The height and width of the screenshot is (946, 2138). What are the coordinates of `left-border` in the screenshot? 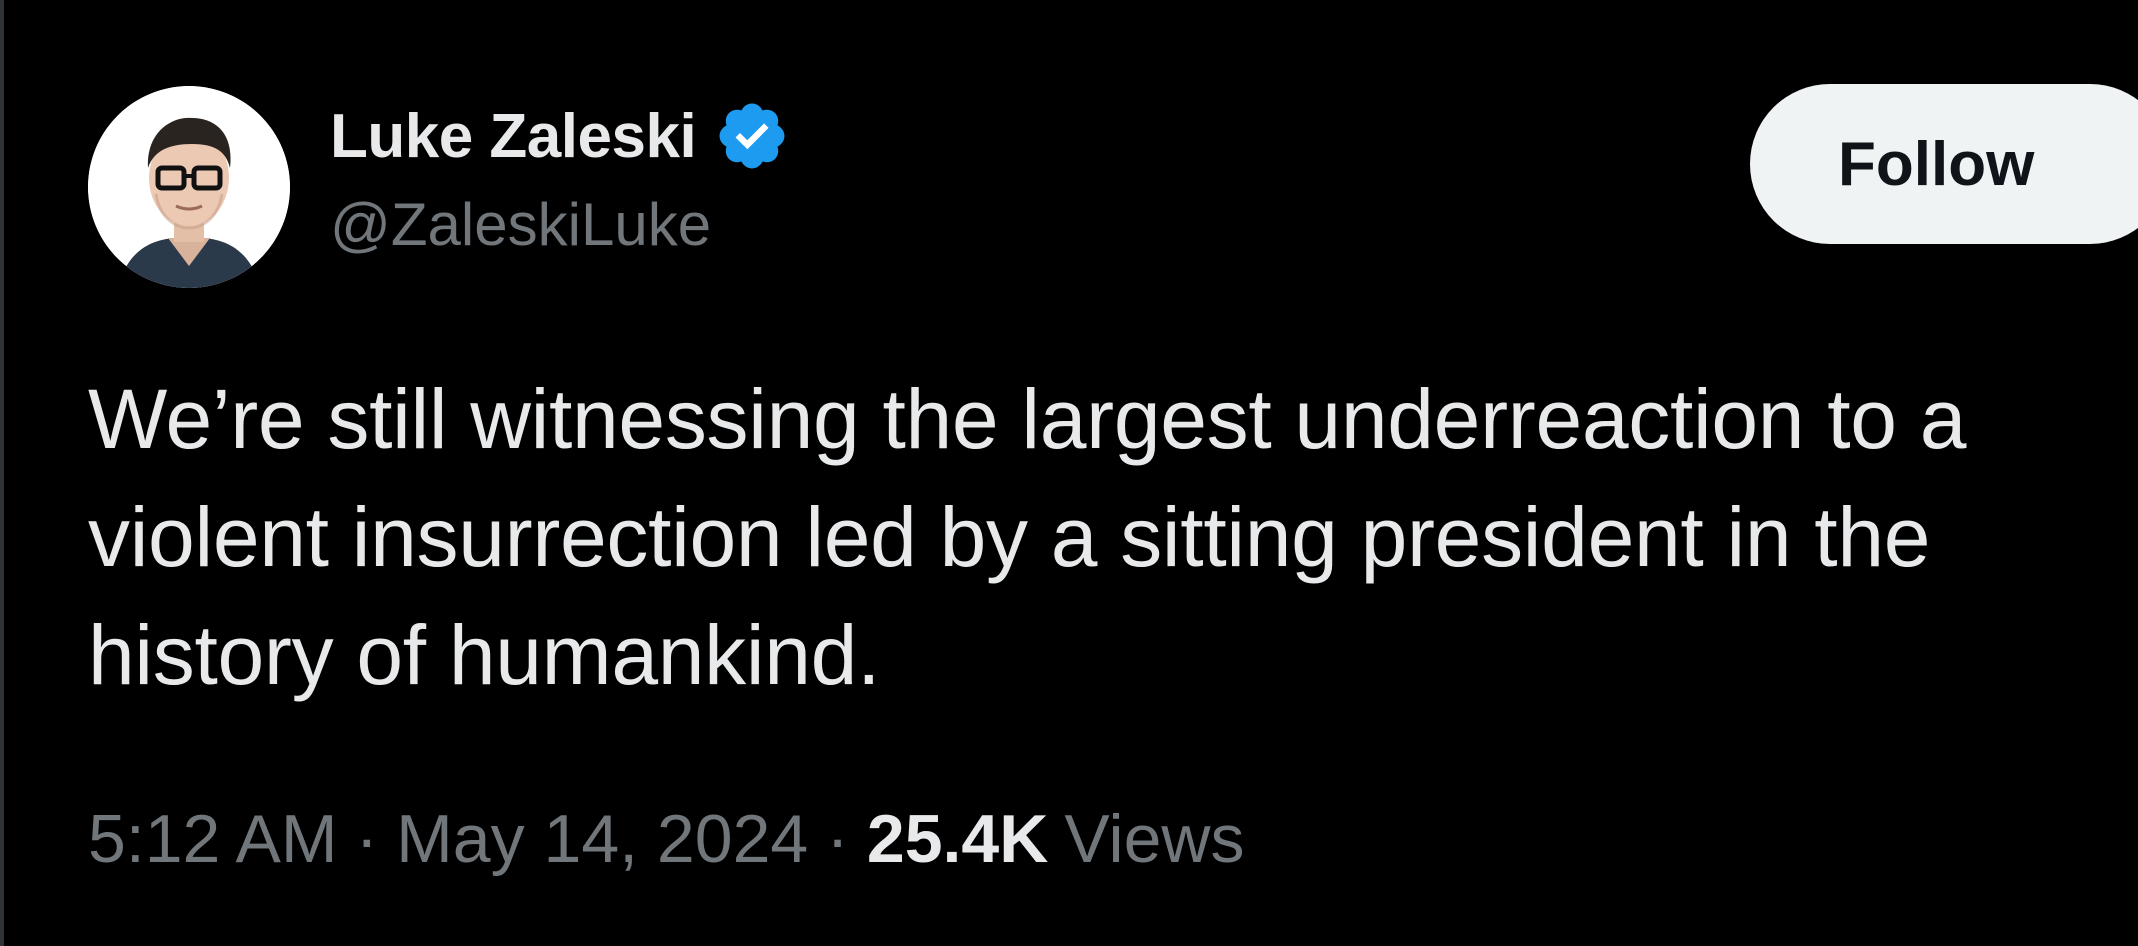 It's located at (2, 473).